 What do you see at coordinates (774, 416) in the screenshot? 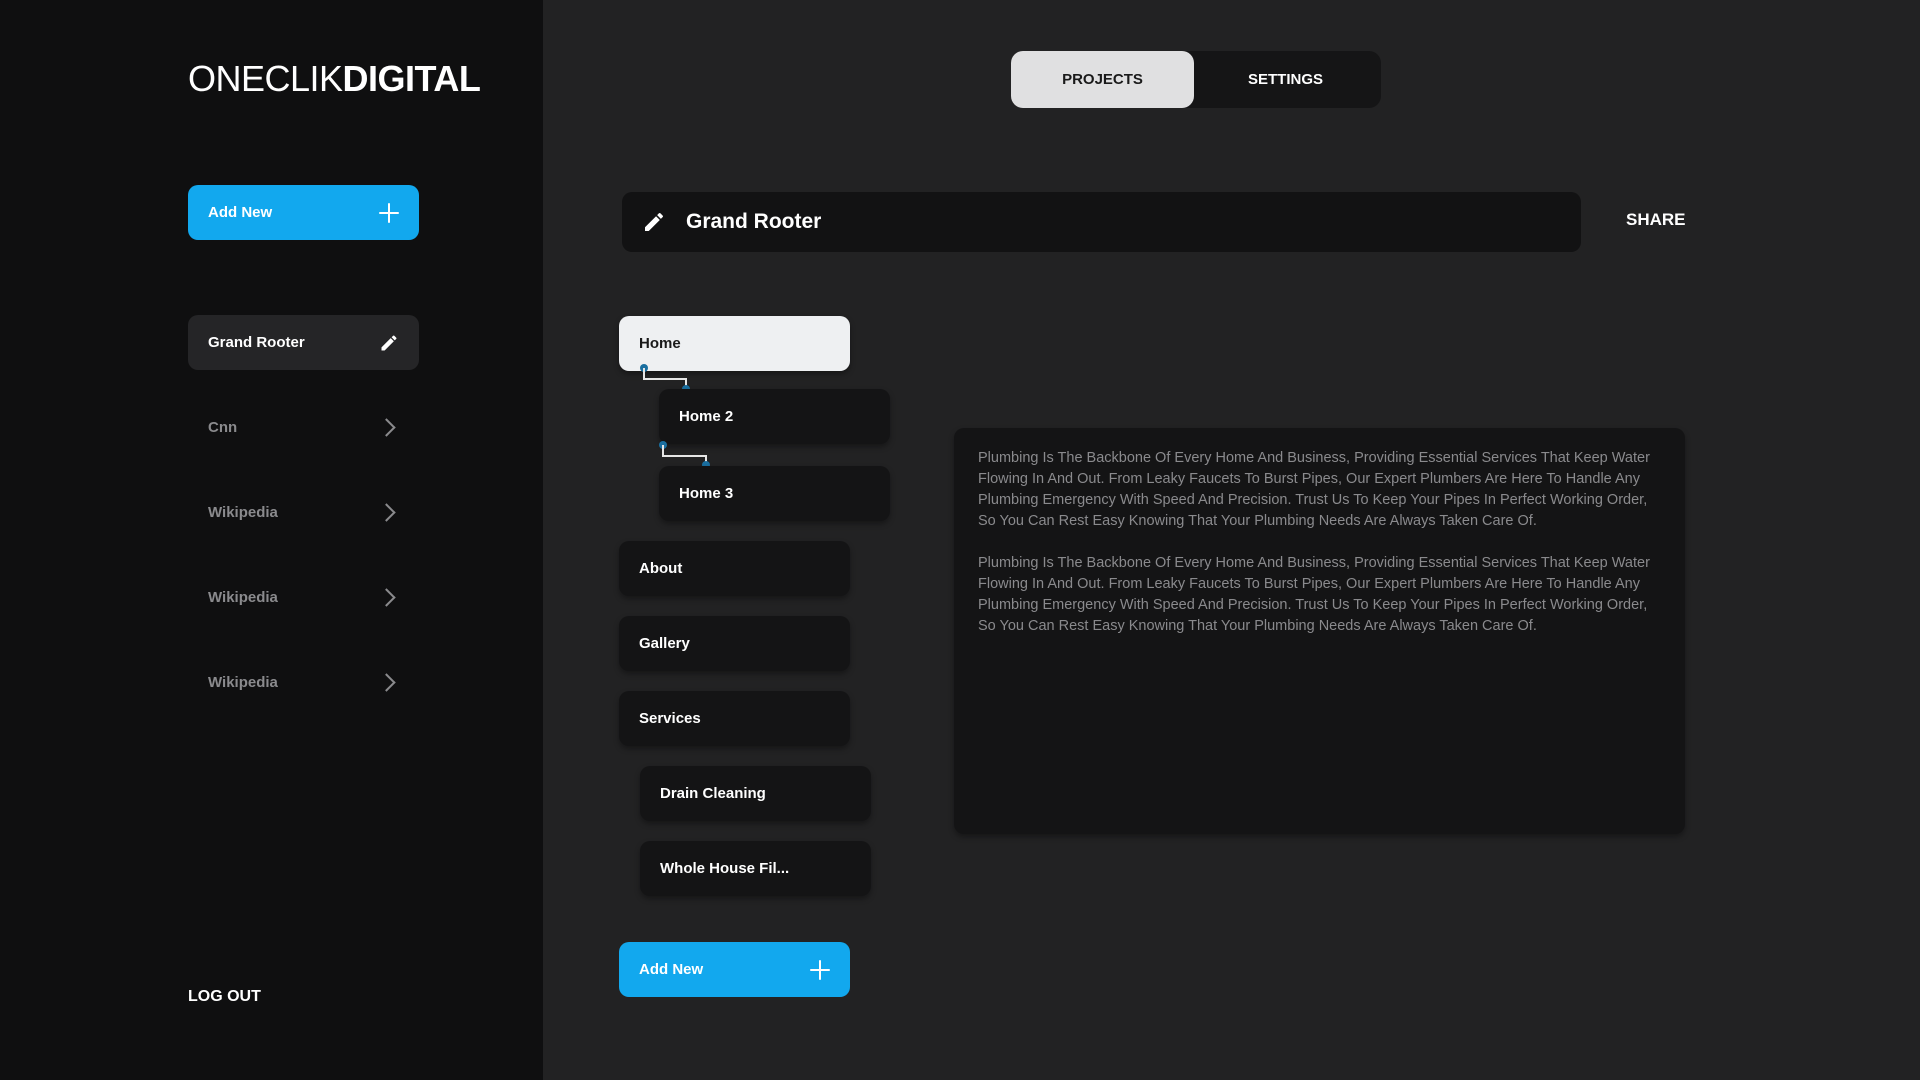
I see `page-item-home-2: Home 2` at bounding box center [774, 416].